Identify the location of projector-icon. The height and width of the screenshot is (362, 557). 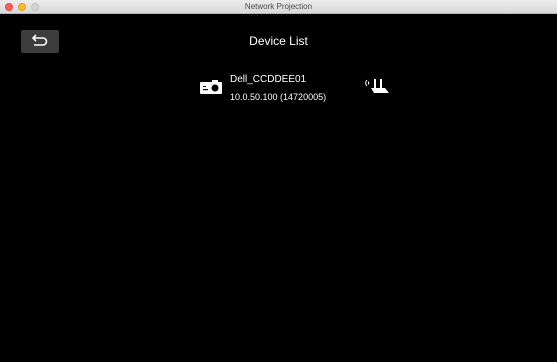
(211, 87).